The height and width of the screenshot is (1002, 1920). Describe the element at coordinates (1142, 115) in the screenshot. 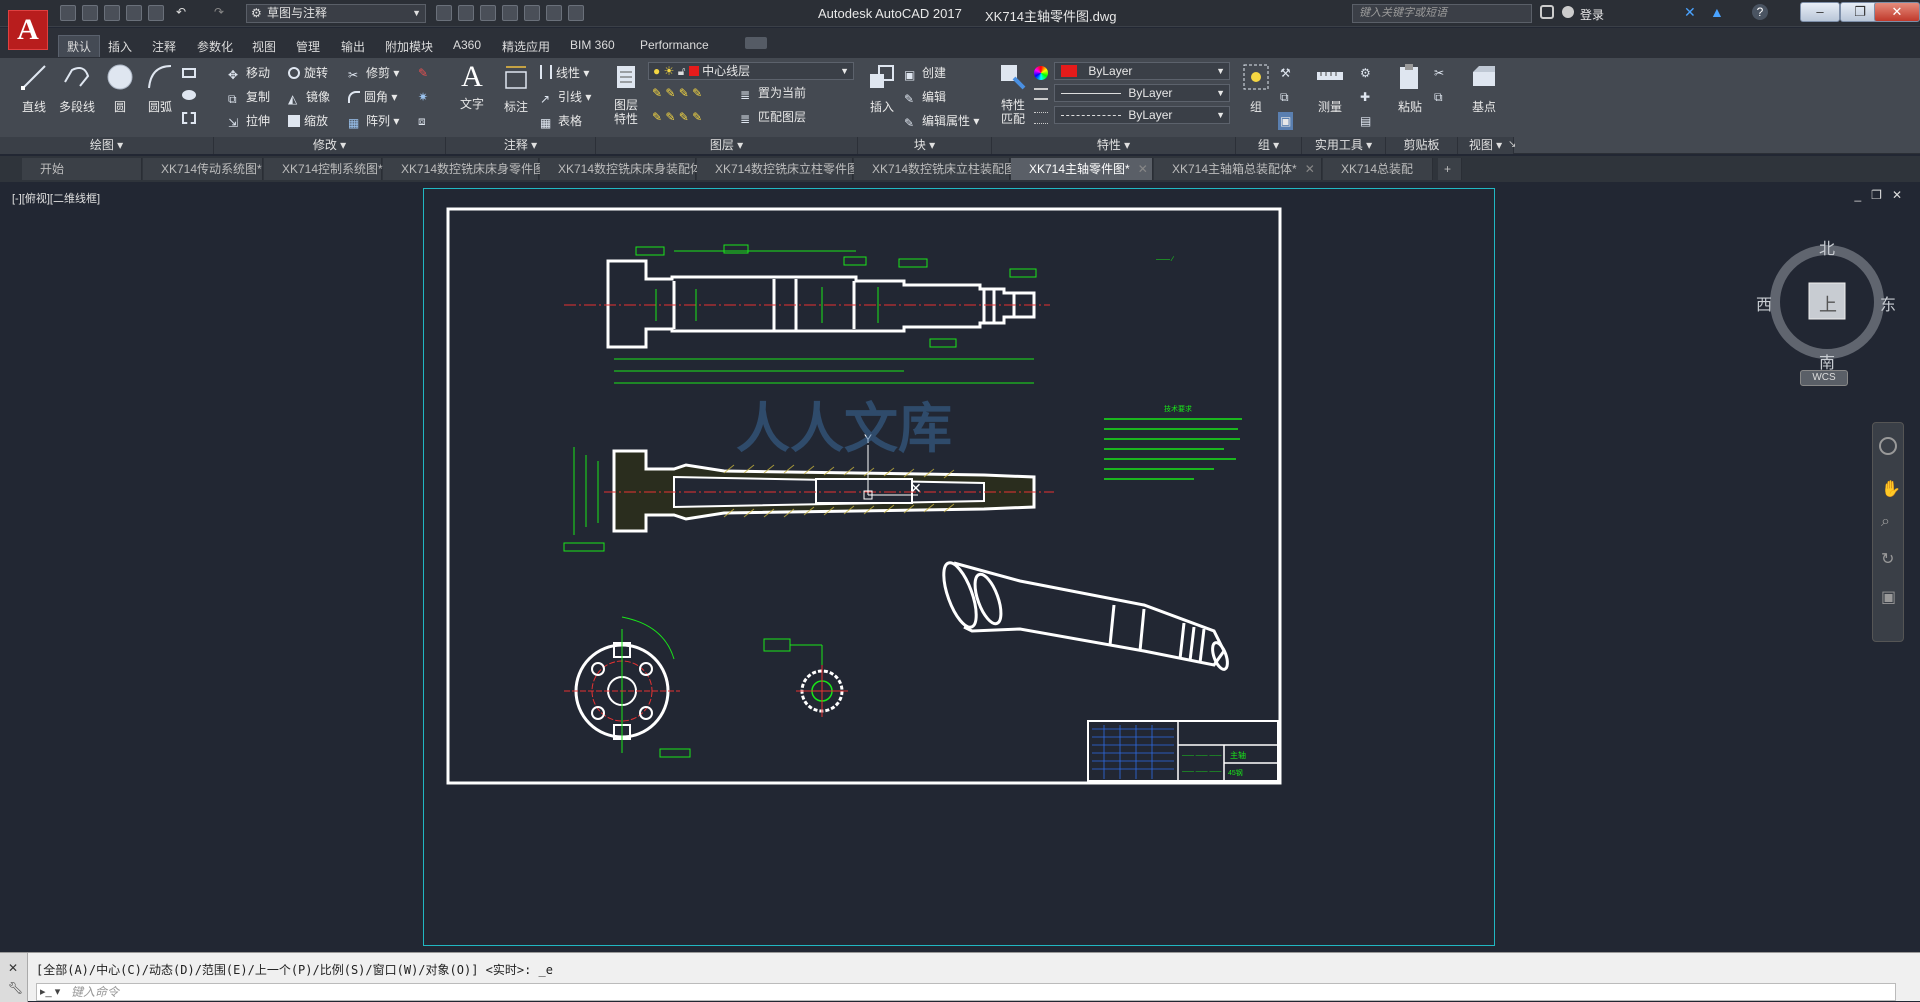

I see `lineweight-dropdown: ByLayer ▼` at that location.